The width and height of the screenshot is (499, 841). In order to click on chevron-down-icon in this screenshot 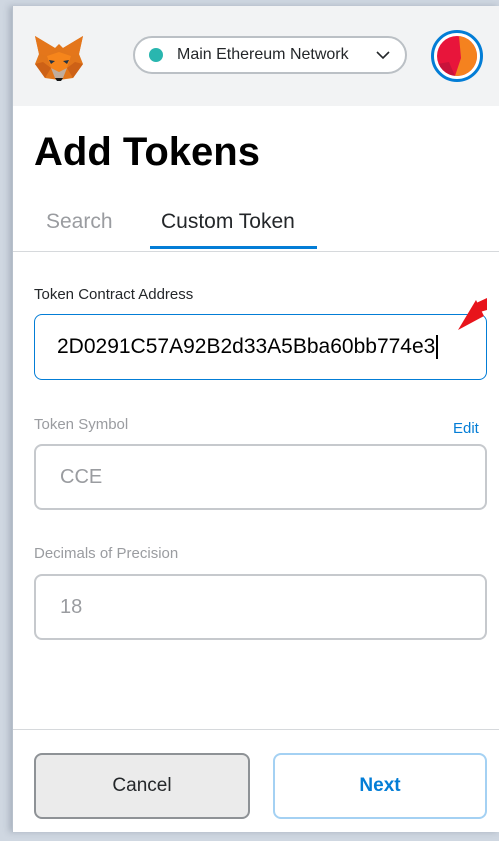, I will do `click(383, 55)`.